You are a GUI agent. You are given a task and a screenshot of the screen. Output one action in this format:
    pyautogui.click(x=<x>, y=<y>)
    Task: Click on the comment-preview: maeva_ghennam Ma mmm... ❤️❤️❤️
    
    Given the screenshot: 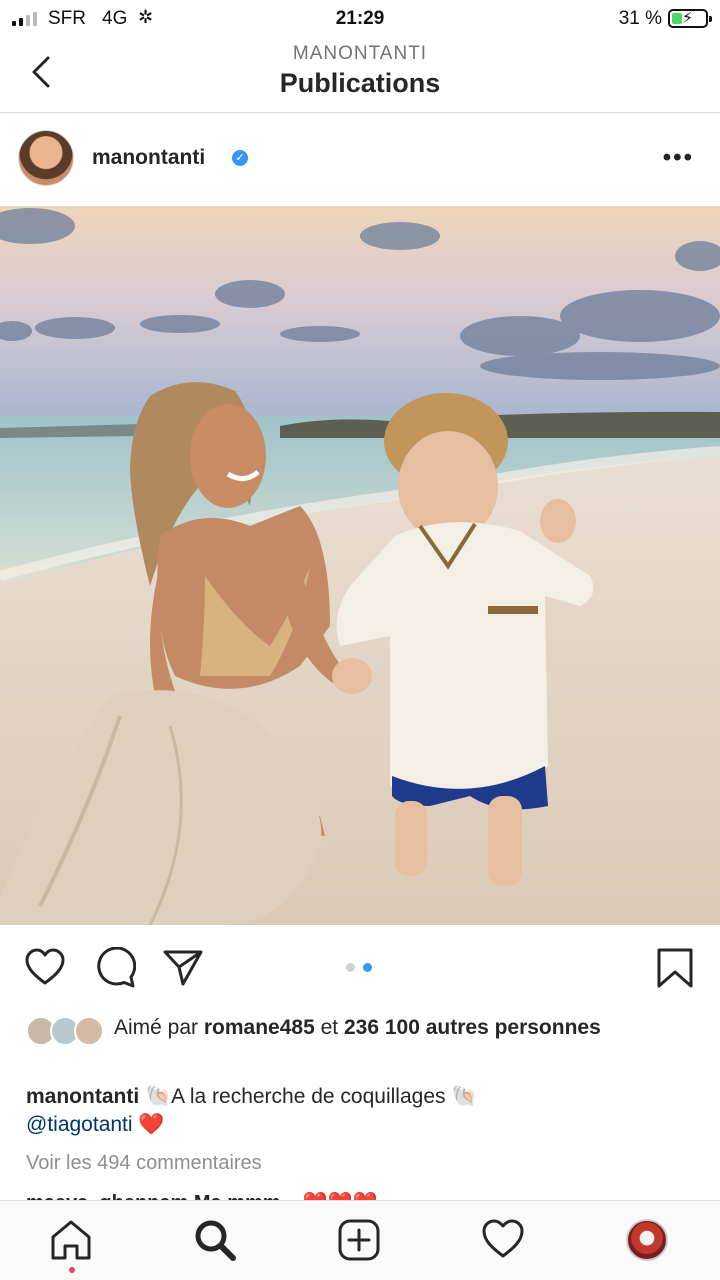 What is the action you would take?
    pyautogui.click(x=361, y=1195)
    